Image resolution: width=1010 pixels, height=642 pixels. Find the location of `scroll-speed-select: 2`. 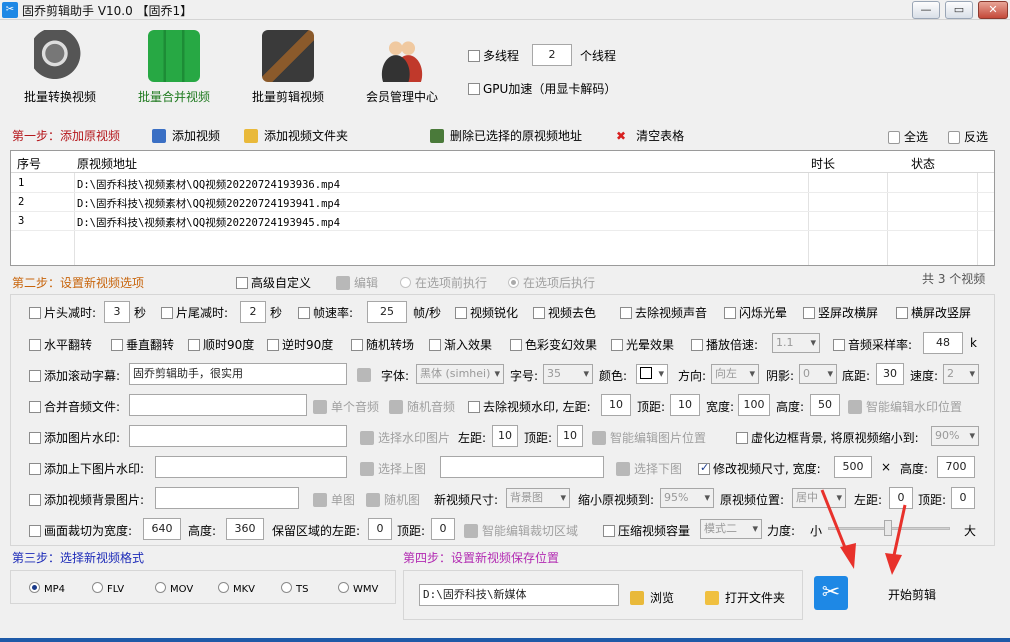

scroll-speed-select: 2 is located at coordinates (961, 374).